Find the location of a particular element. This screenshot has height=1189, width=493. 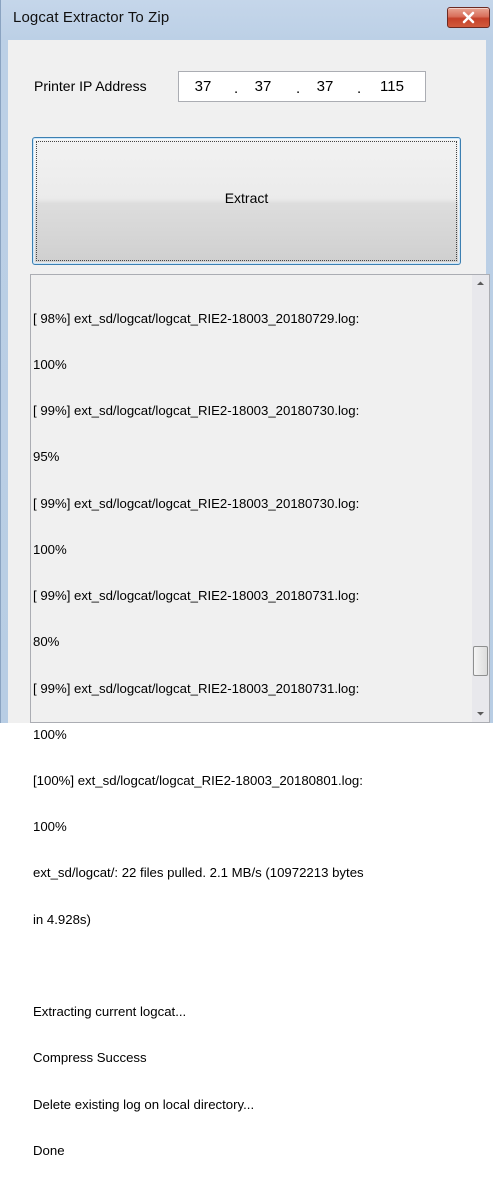

triangle-down-icon is located at coordinates (480, 714).